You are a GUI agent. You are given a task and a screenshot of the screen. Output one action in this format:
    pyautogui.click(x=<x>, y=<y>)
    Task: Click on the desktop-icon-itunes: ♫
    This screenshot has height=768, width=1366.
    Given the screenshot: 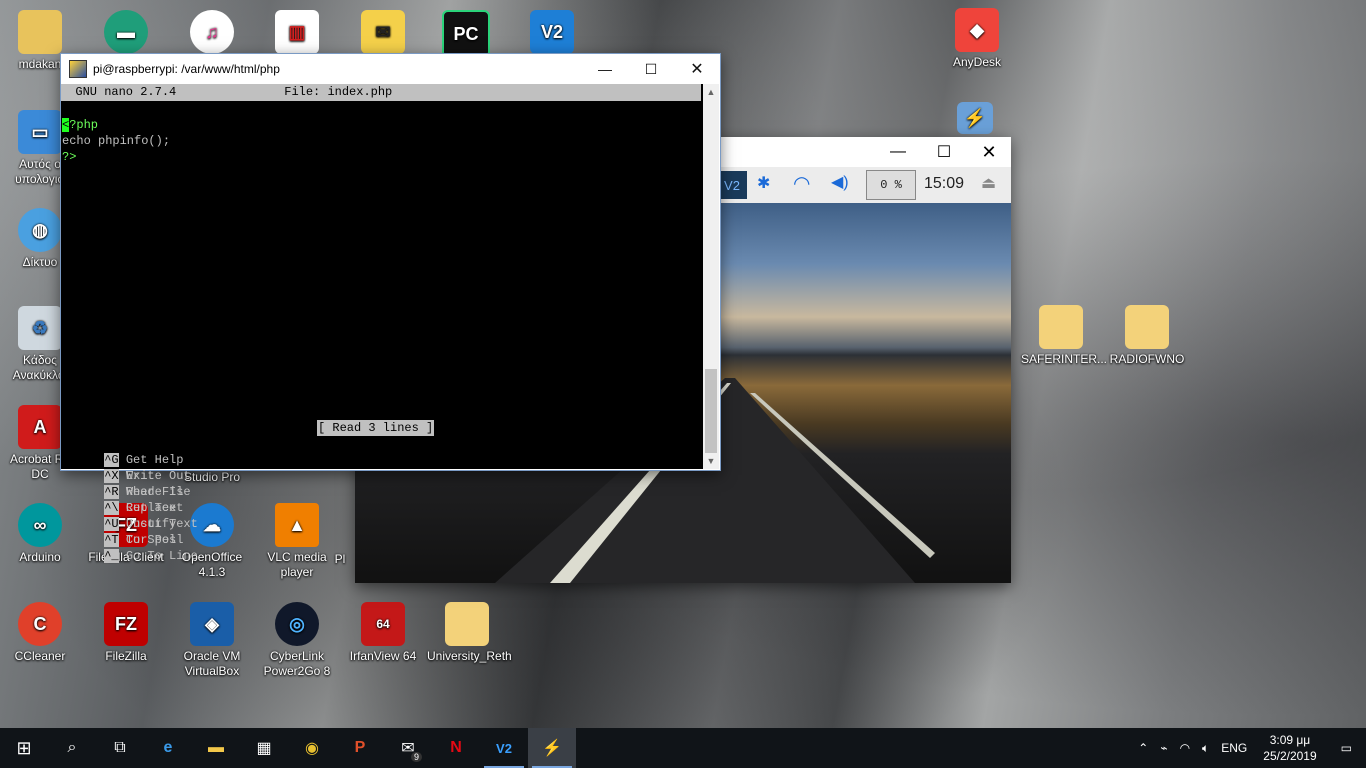 What is the action you would take?
    pyautogui.click(x=212, y=33)
    